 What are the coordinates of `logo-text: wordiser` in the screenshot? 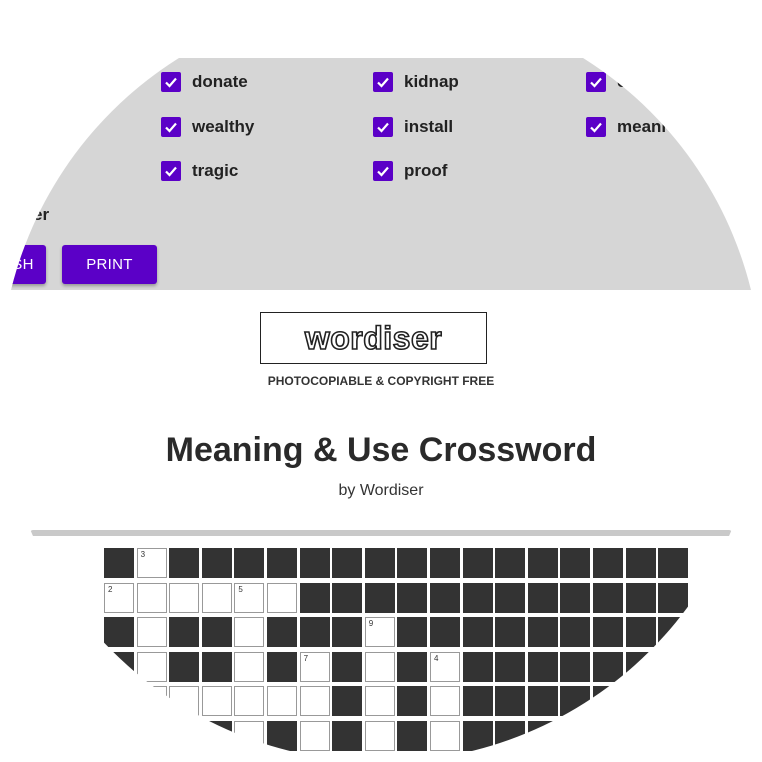 It's located at (373, 338).